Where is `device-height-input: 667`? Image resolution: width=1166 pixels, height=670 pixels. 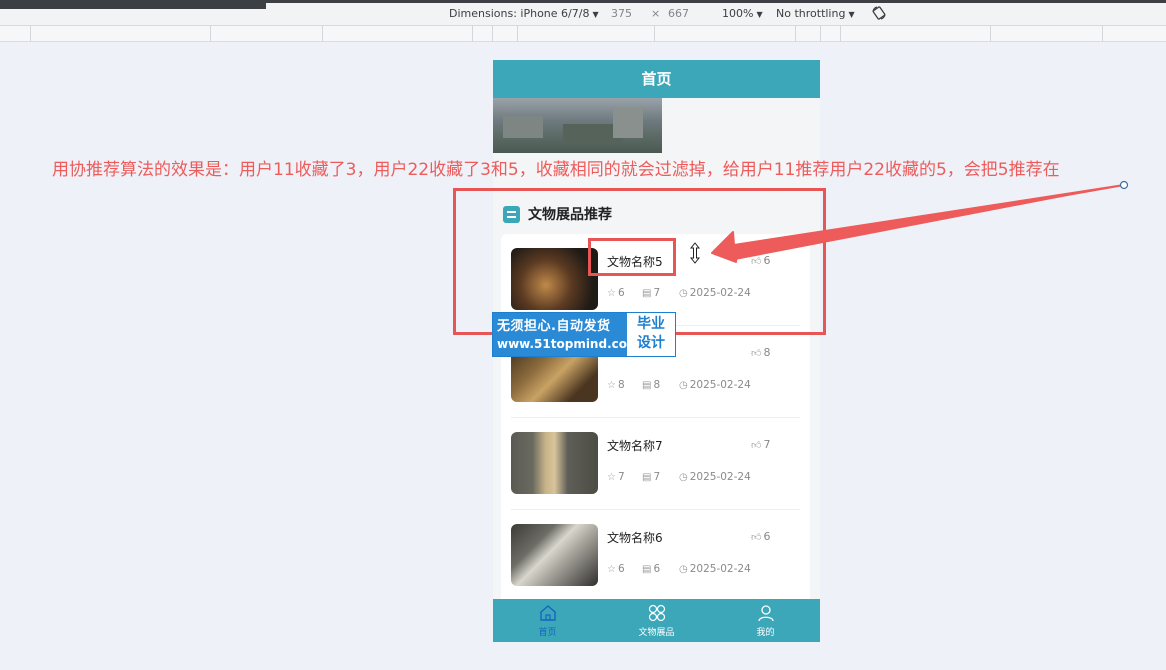 device-height-input: 667 is located at coordinates (678, 13).